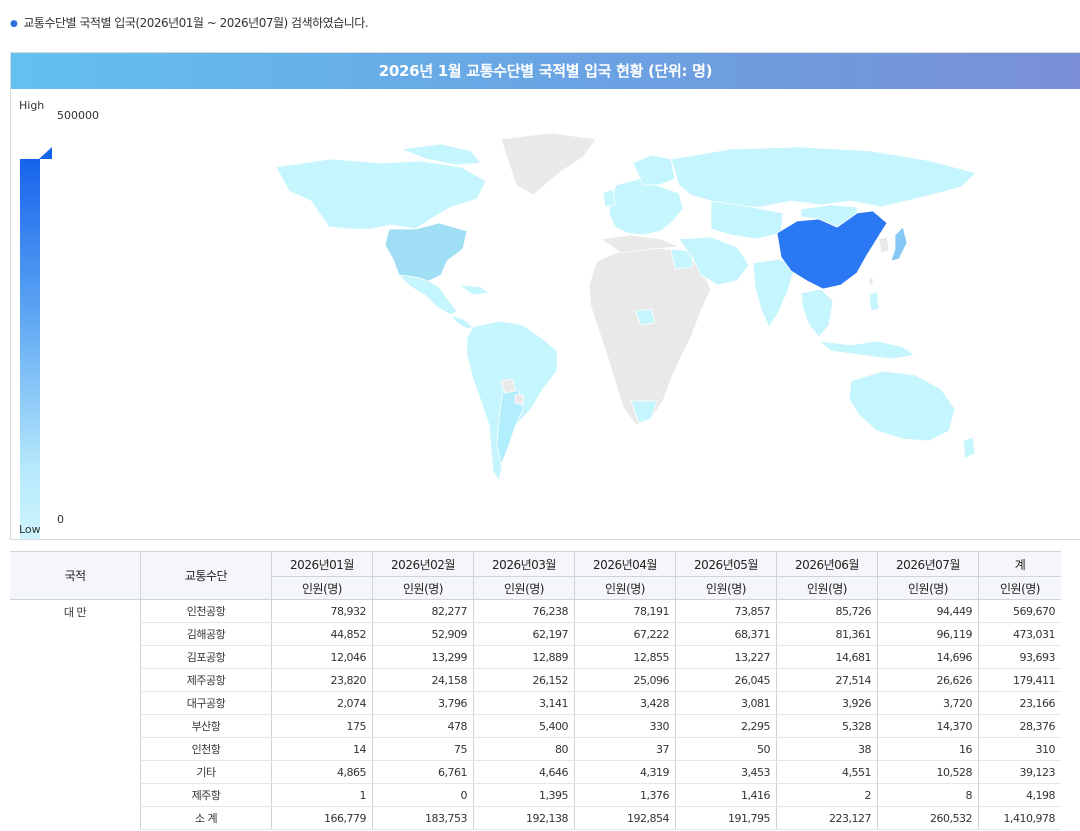 This screenshot has width=1080, height=831. I want to click on value-cell: 27,514, so click(827, 680).